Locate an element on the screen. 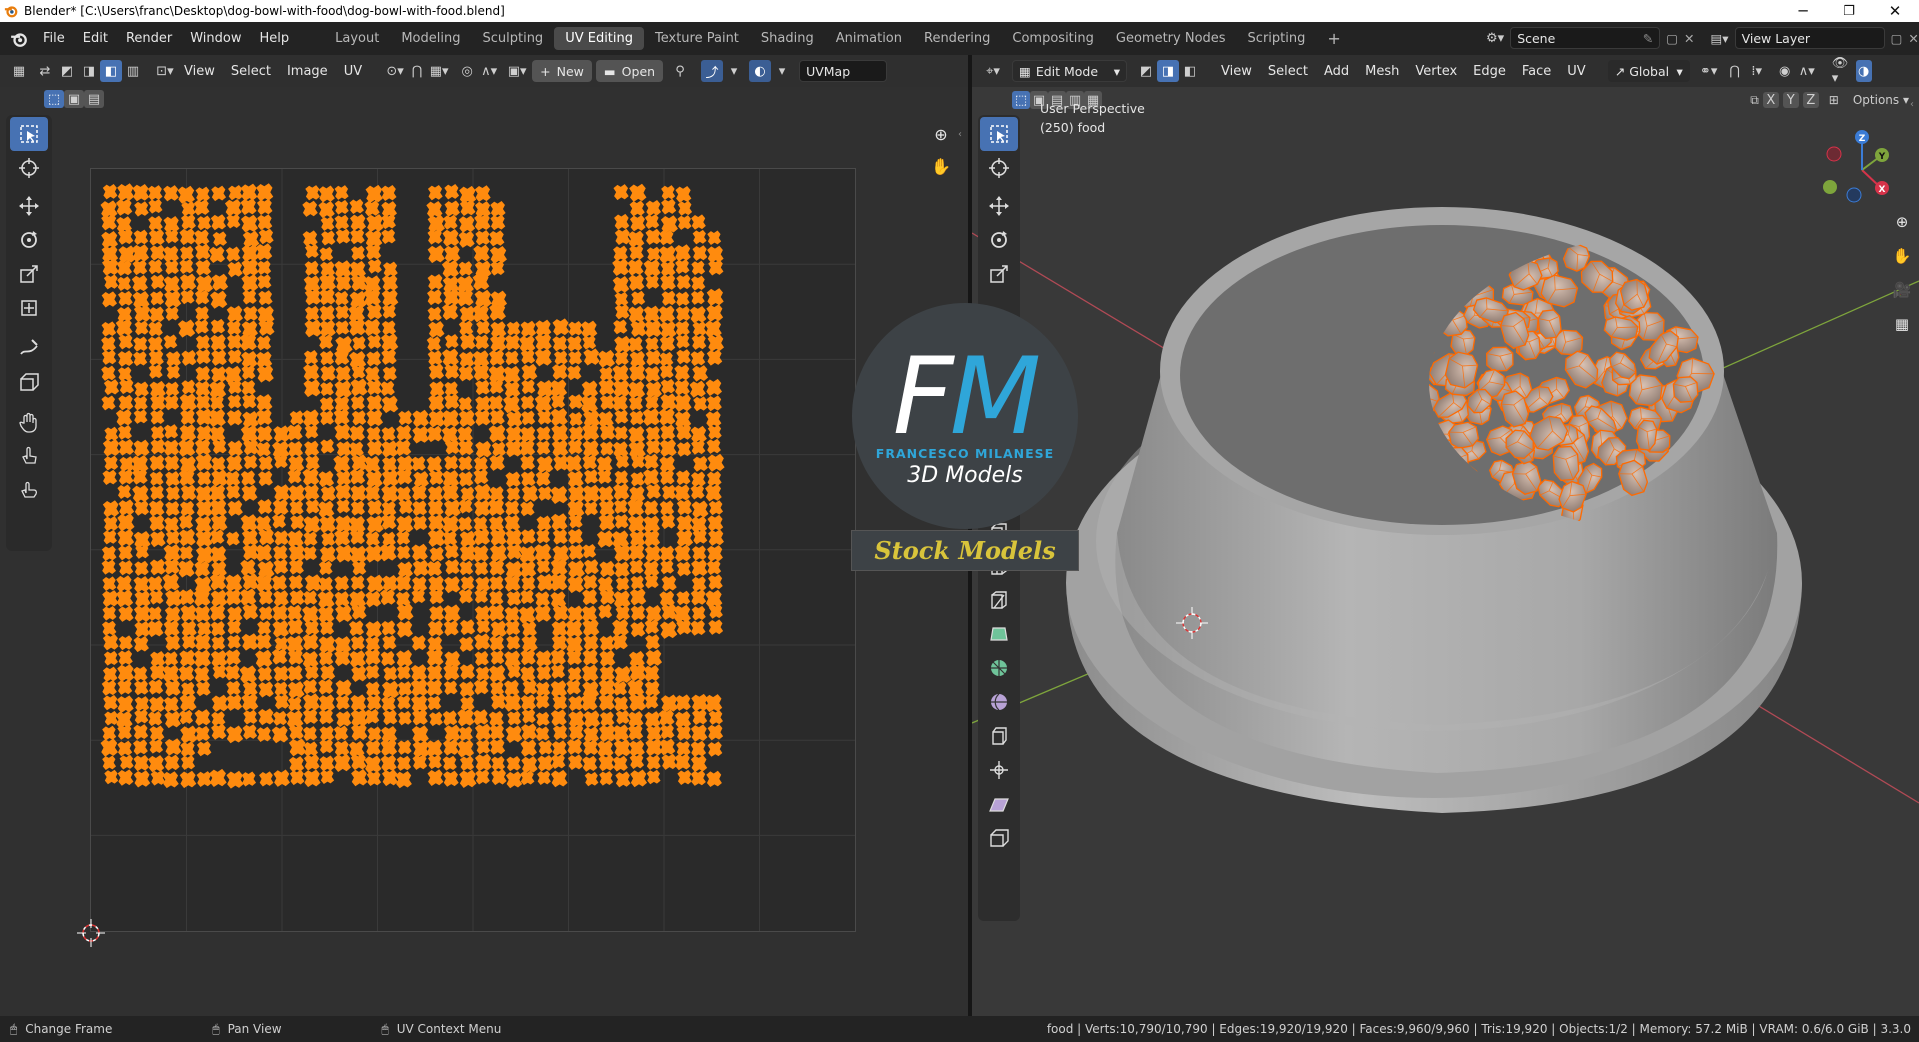 The image size is (1919, 1042). tool-pinch-icon is located at coordinates (29, 490).